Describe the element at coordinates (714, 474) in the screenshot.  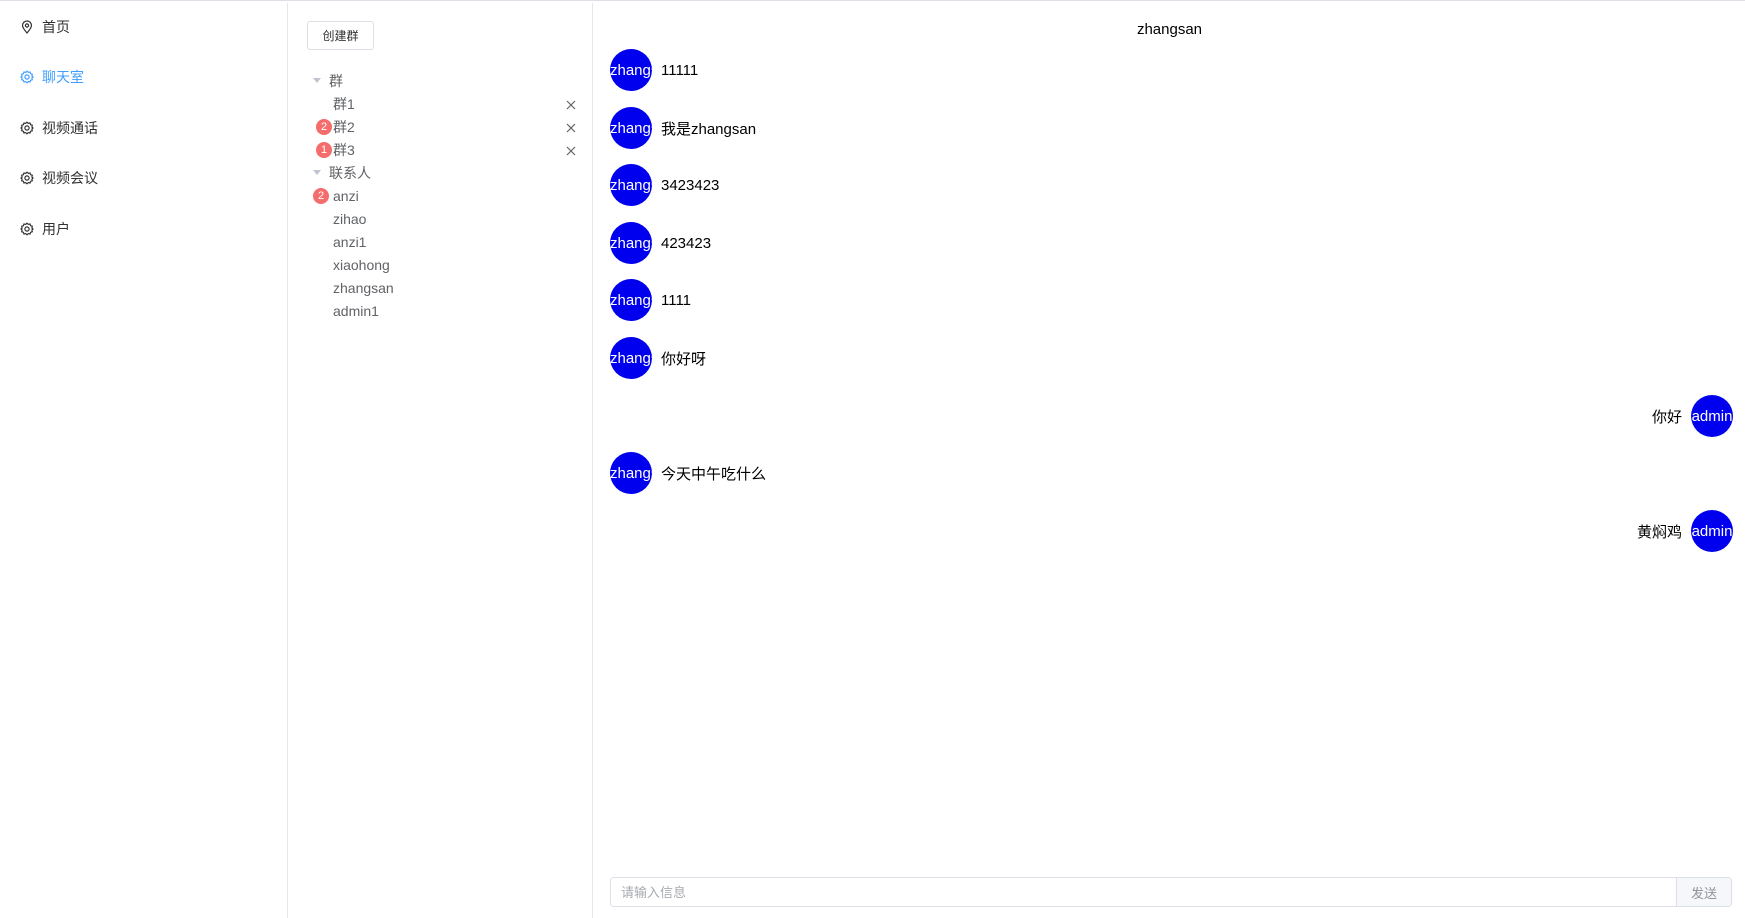
I see `message-text: 今天中午吃什么` at that location.